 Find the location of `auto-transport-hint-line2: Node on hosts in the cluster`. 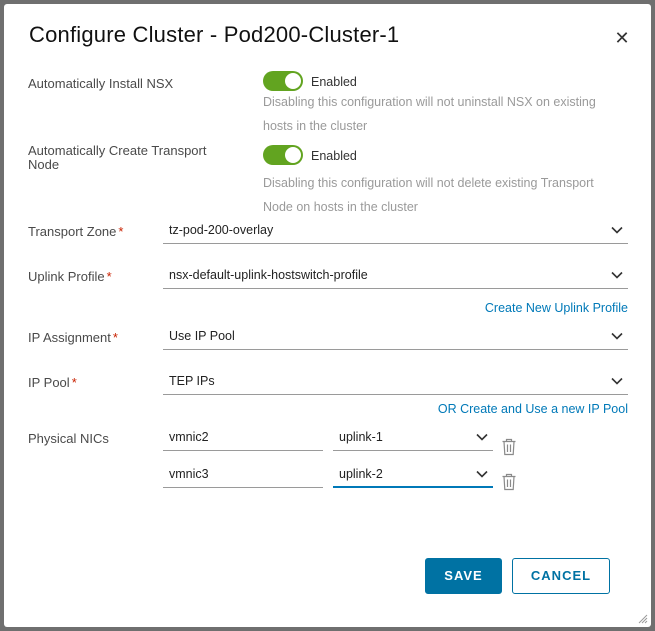

auto-transport-hint-line2: Node on hosts in the cluster is located at coordinates (340, 207).